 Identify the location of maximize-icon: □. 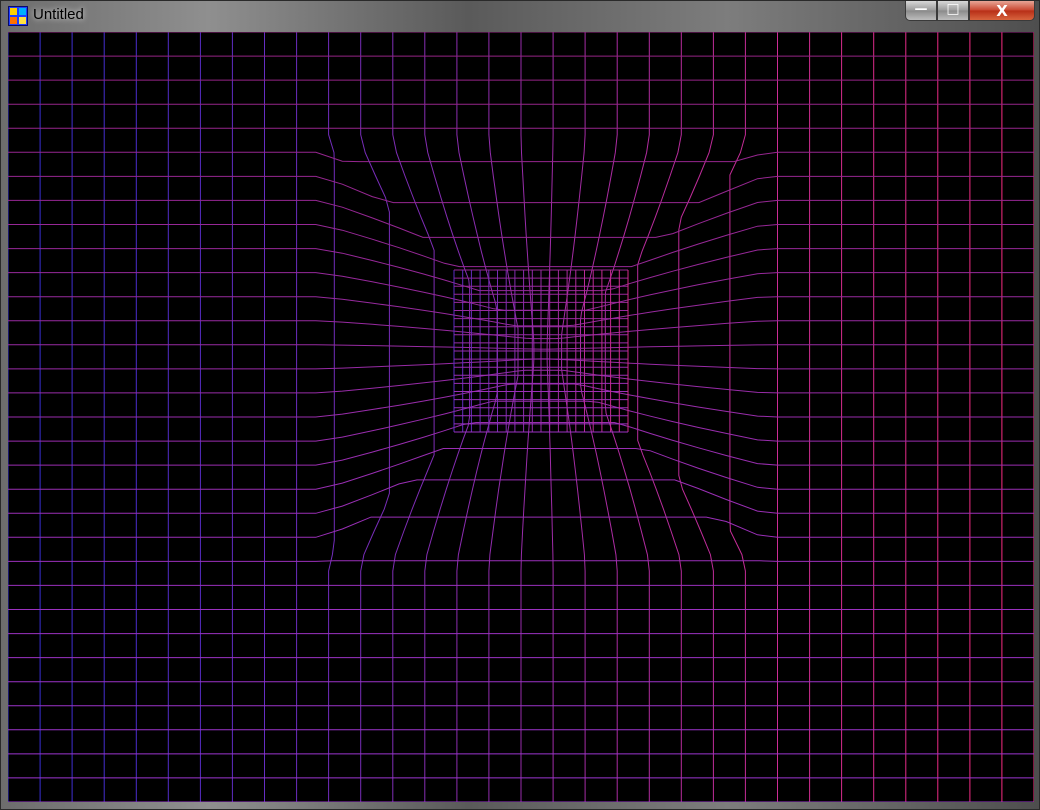
(953, 9).